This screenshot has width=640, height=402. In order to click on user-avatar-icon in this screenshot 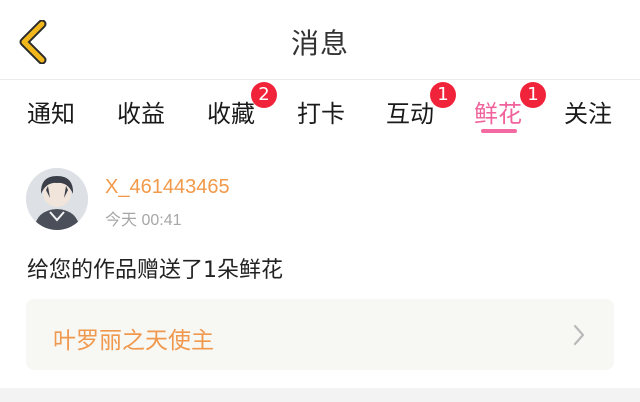, I will do `click(57, 199)`.